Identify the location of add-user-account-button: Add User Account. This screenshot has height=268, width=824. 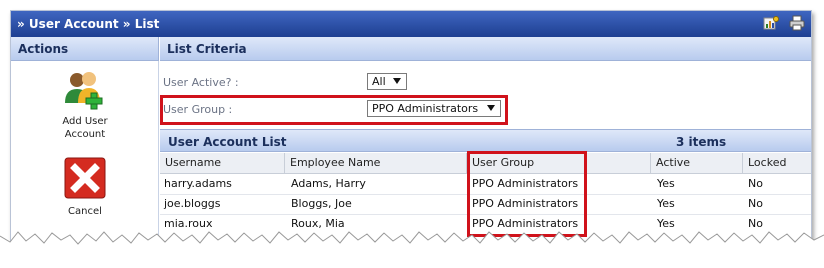
(85, 105).